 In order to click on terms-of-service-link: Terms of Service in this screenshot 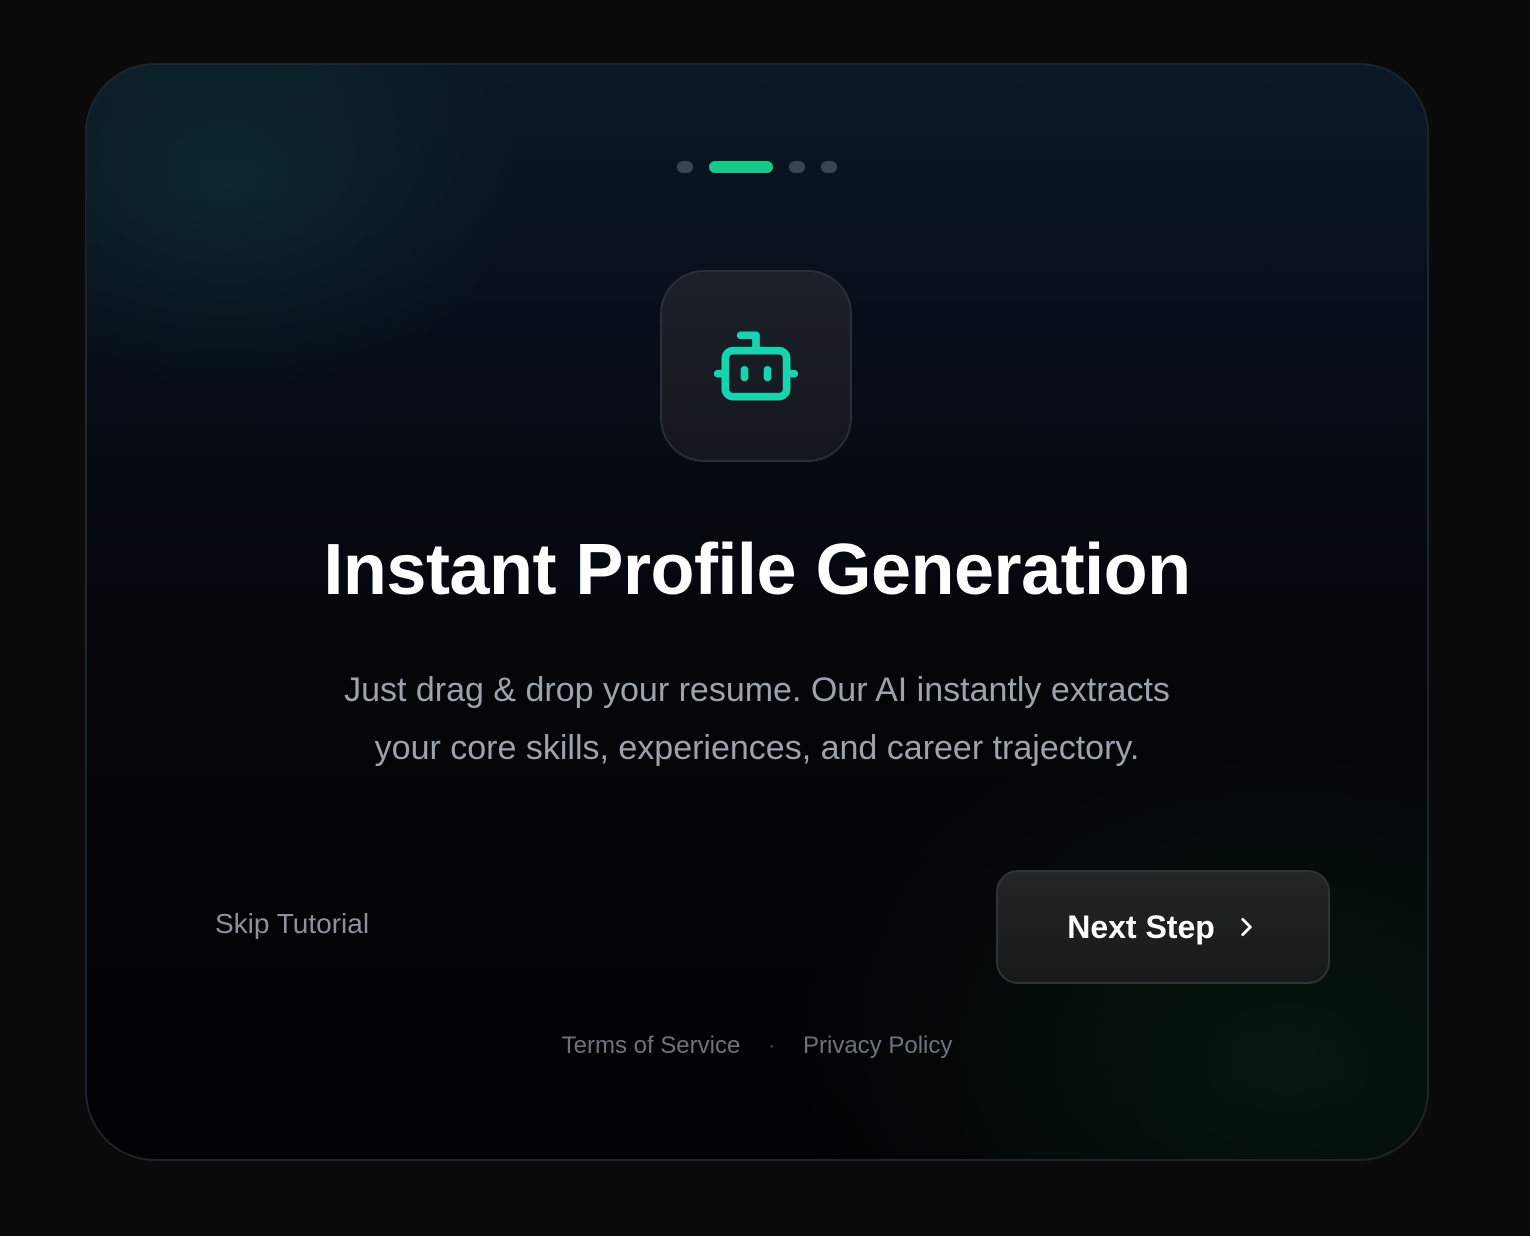, I will do `click(651, 1046)`.